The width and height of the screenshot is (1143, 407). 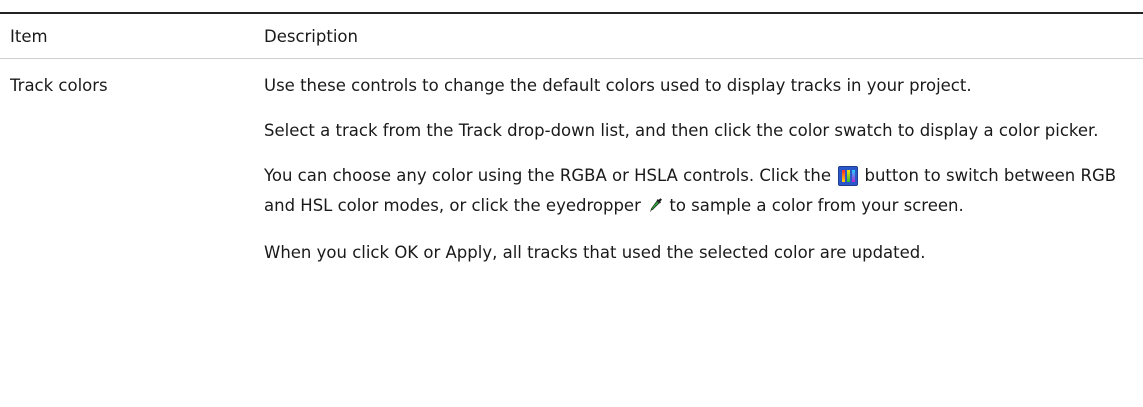 I want to click on p4-text-pre: When you click, so click(x=329, y=252).